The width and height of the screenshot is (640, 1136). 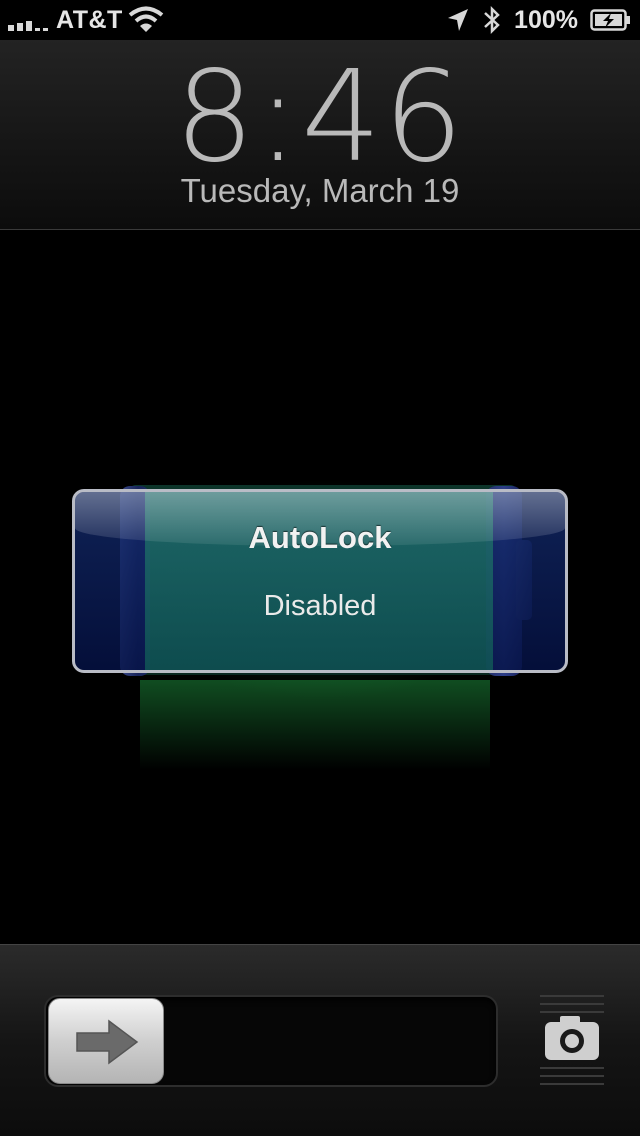 I want to click on lock-time: 8:46, so click(x=320, y=116).